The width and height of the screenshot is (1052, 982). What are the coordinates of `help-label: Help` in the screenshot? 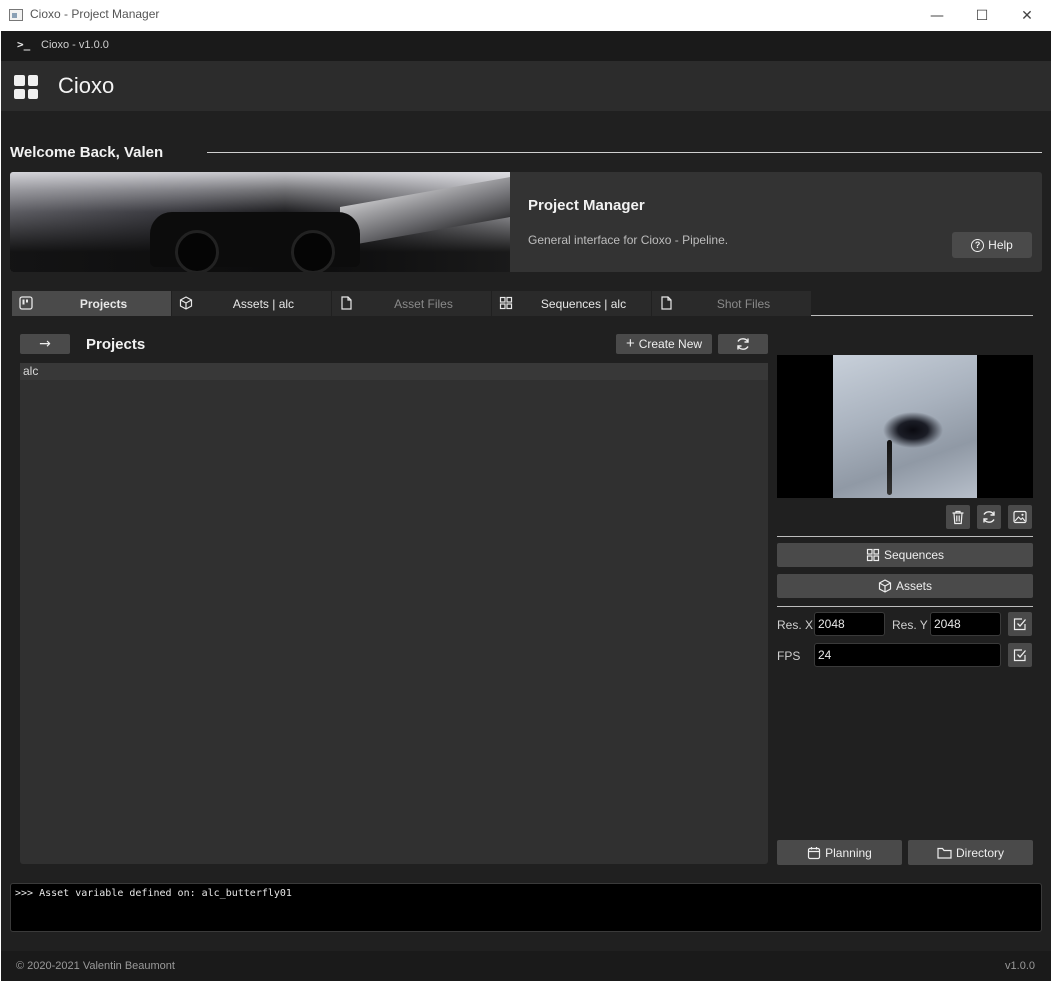 It's located at (1000, 245).